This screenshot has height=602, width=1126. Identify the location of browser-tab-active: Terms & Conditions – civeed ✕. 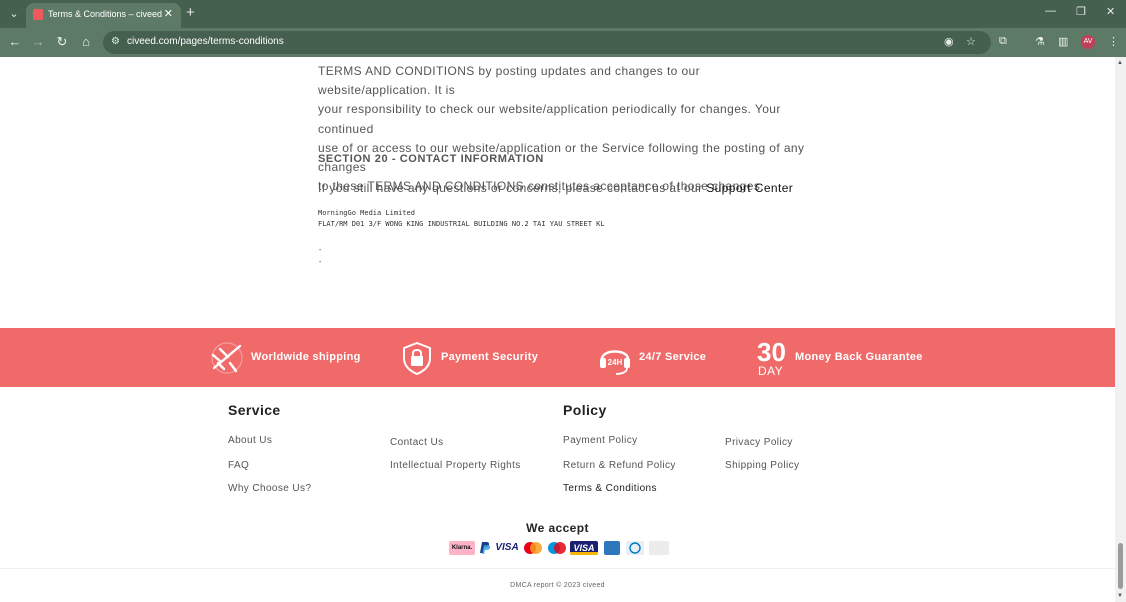
(103, 15).